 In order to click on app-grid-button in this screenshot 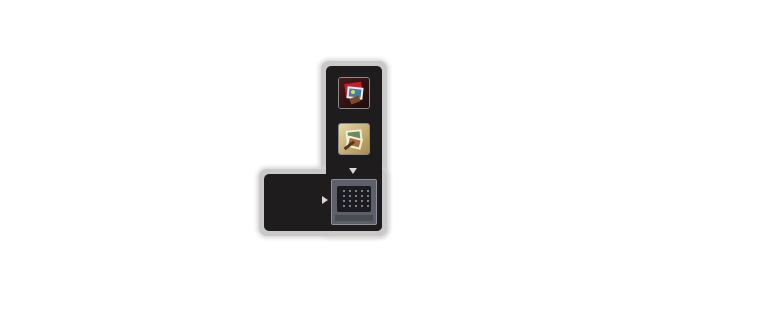, I will do `click(354, 202)`.